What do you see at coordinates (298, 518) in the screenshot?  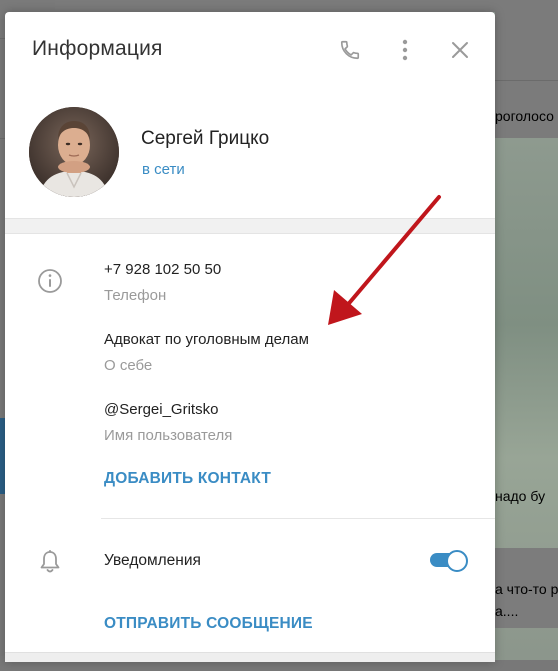 I see `divider` at bounding box center [298, 518].